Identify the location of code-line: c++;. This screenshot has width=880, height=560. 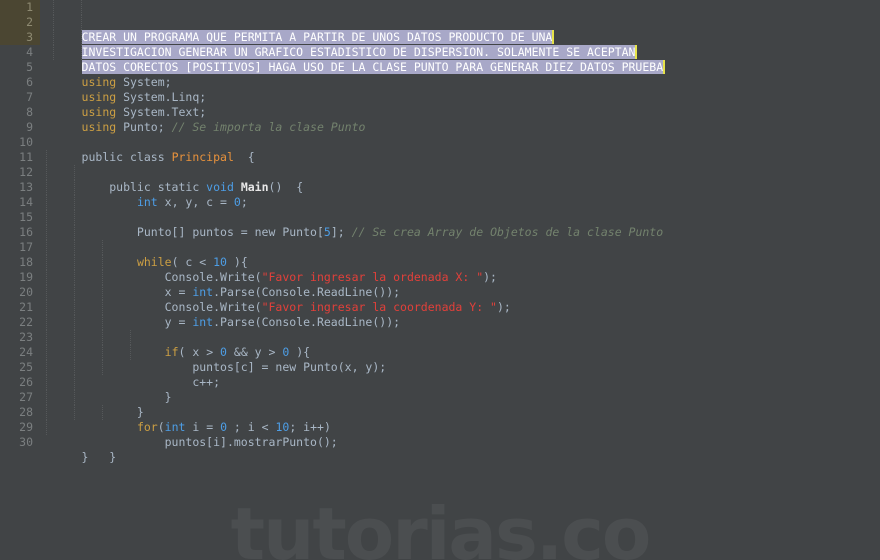
(460, 367).